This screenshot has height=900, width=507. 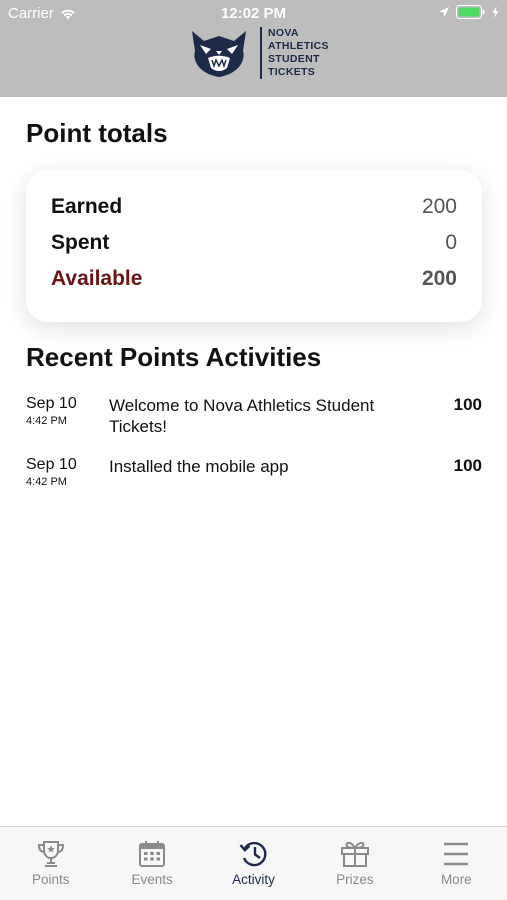 I want to click on tab-bar: Points Events Activity Prizes More, so click(x=253, y=863).